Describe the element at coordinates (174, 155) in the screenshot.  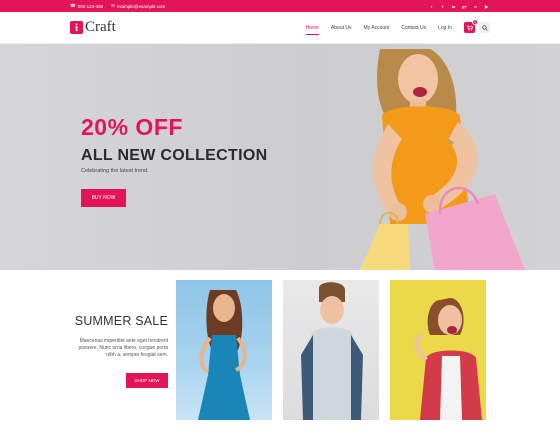
I see `hero-headline: ALL NEW COLLECTION` at that location.